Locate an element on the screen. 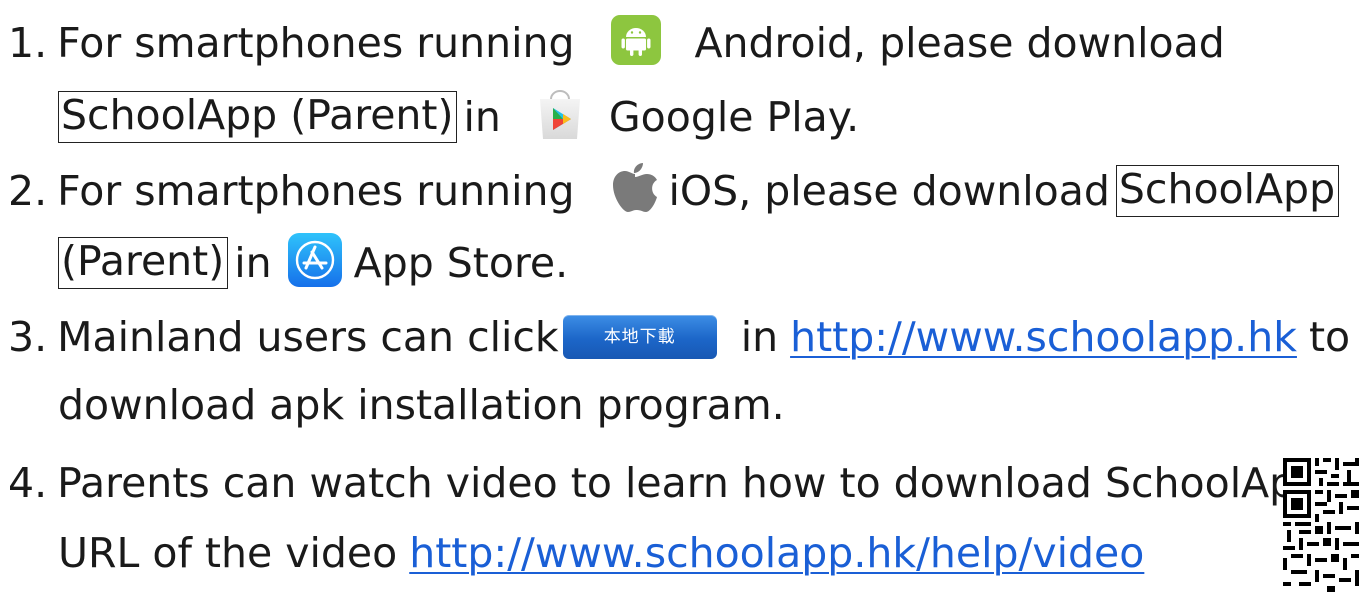 This screenshot has height=592, width=1371. app-store-icon is located at coordinates (314, 263).